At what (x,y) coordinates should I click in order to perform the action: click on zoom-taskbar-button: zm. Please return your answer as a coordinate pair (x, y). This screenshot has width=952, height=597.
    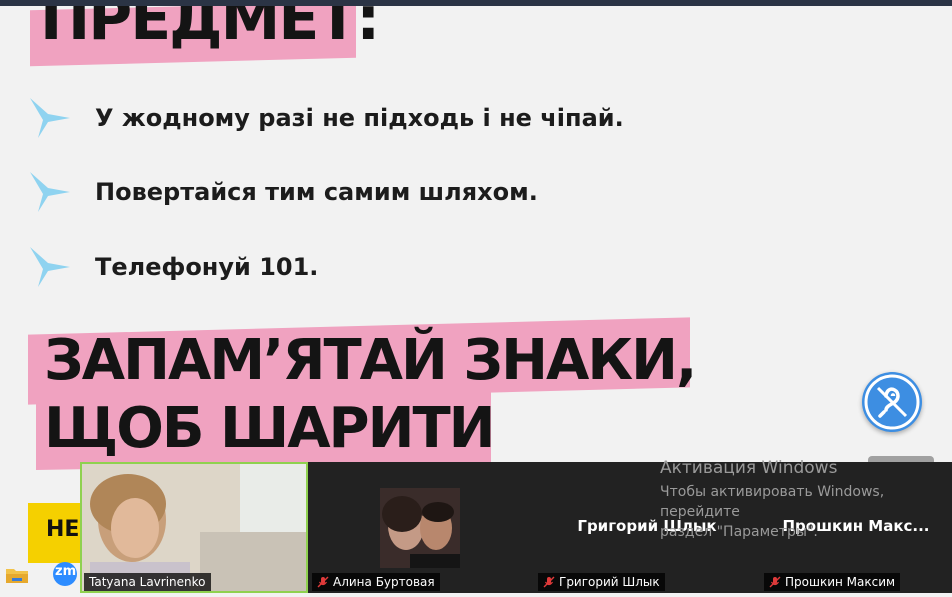
    Looking at the image, I should click on (65, 575).